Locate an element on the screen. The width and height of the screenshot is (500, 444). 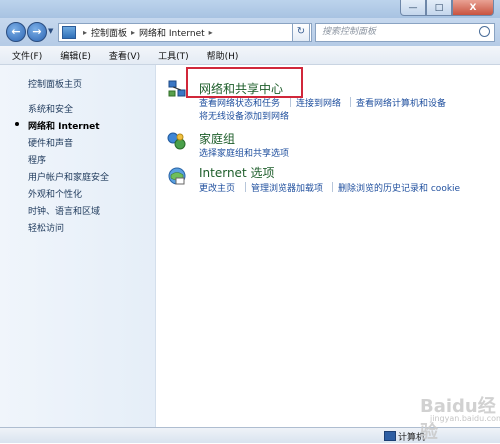
refresh-button: ↻ is located at coordinates (301, 32).